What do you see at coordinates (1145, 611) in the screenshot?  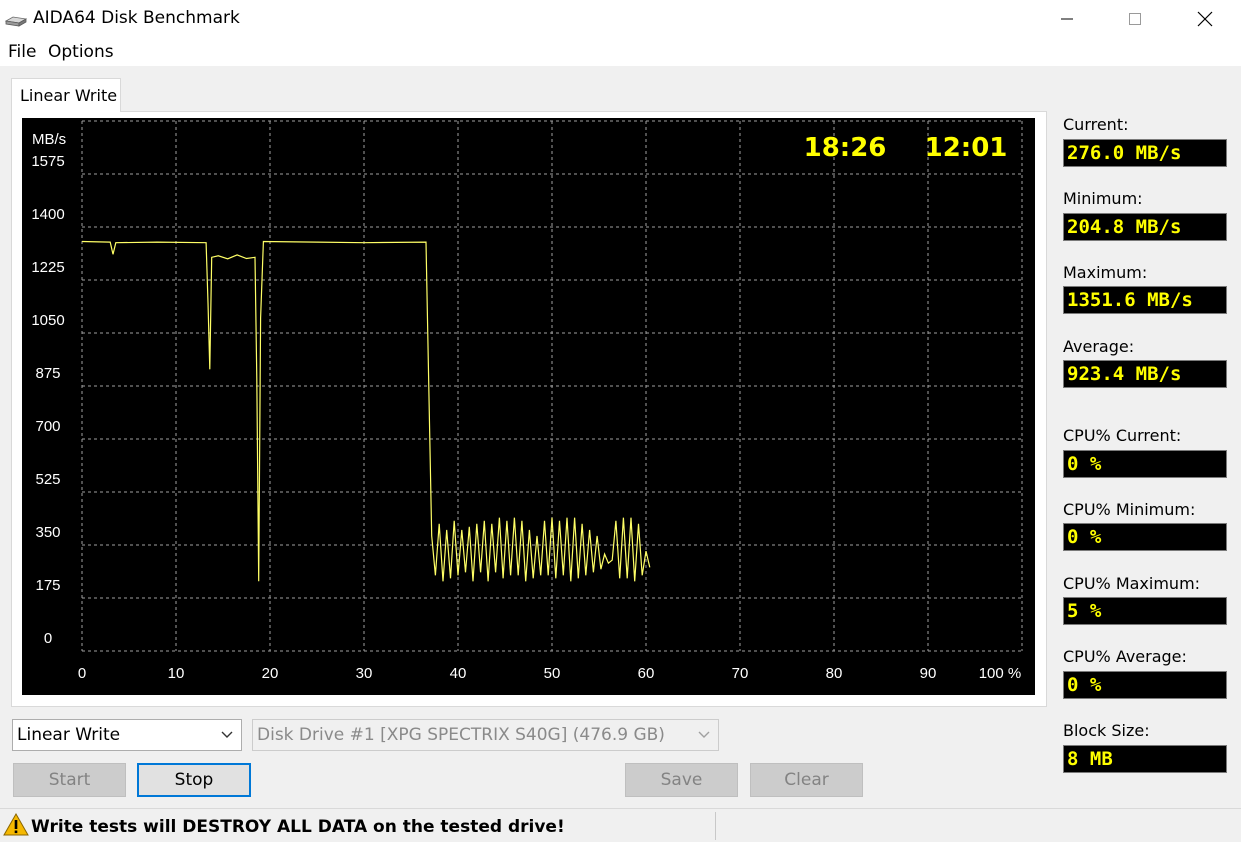 I see `cpu-maximum-value: 5 %` at bounding box center [1145, 611].